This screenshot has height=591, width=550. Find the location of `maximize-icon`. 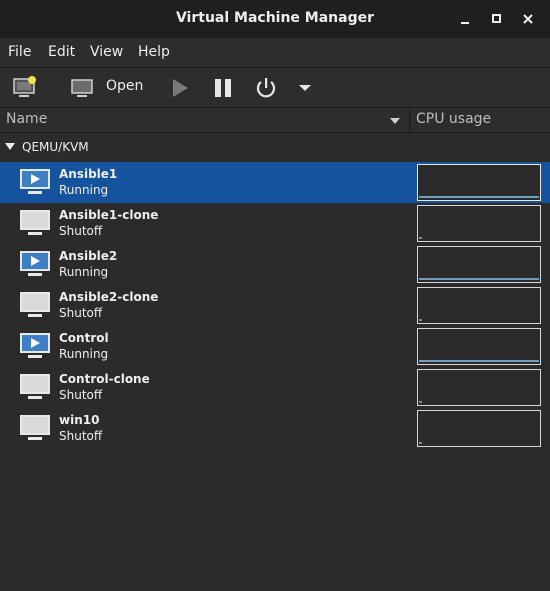

maximize-icon is located at coordinates (496, 18).